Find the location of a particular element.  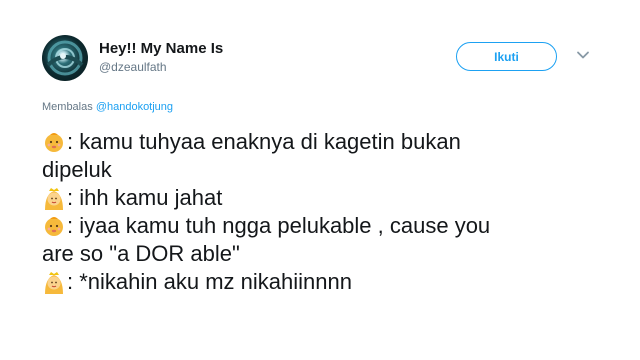

display-name: Hey!! My Name Is is located at coordinates (161, 48).